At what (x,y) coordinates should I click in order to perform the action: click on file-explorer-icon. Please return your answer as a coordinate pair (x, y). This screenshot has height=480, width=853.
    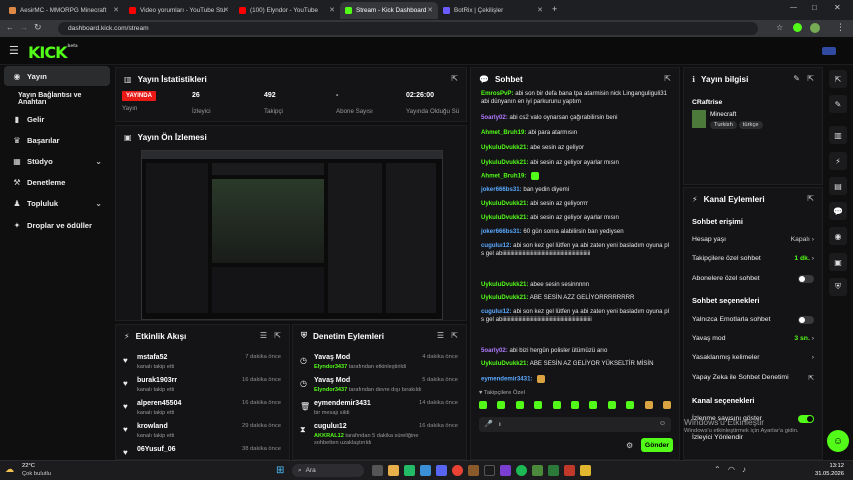
    Looking at the image, I should click on (393, 470).